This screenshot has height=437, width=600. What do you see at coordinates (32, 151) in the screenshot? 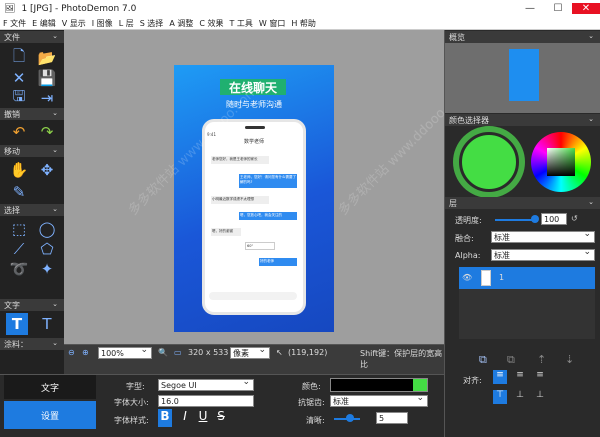
I see `section-move: 移动 ⌄` at bounding box center [32, 151].